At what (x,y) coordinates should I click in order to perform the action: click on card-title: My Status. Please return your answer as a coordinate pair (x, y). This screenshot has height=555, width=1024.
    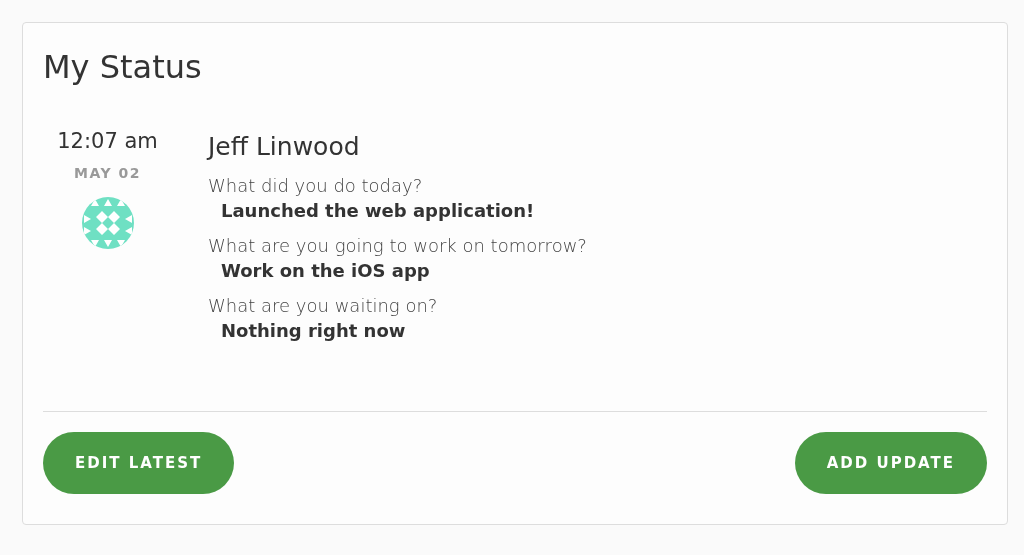
    Looking at the image, I should click on (123, 67).